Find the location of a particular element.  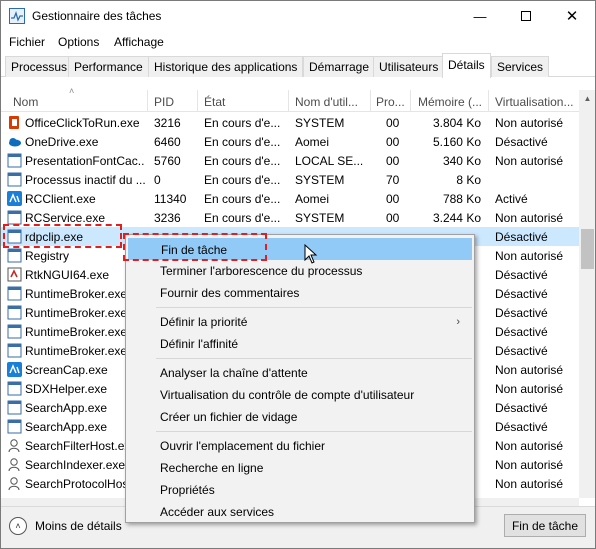

context-menu-item: Définir la priorité › is located at coordinates (300, 322).